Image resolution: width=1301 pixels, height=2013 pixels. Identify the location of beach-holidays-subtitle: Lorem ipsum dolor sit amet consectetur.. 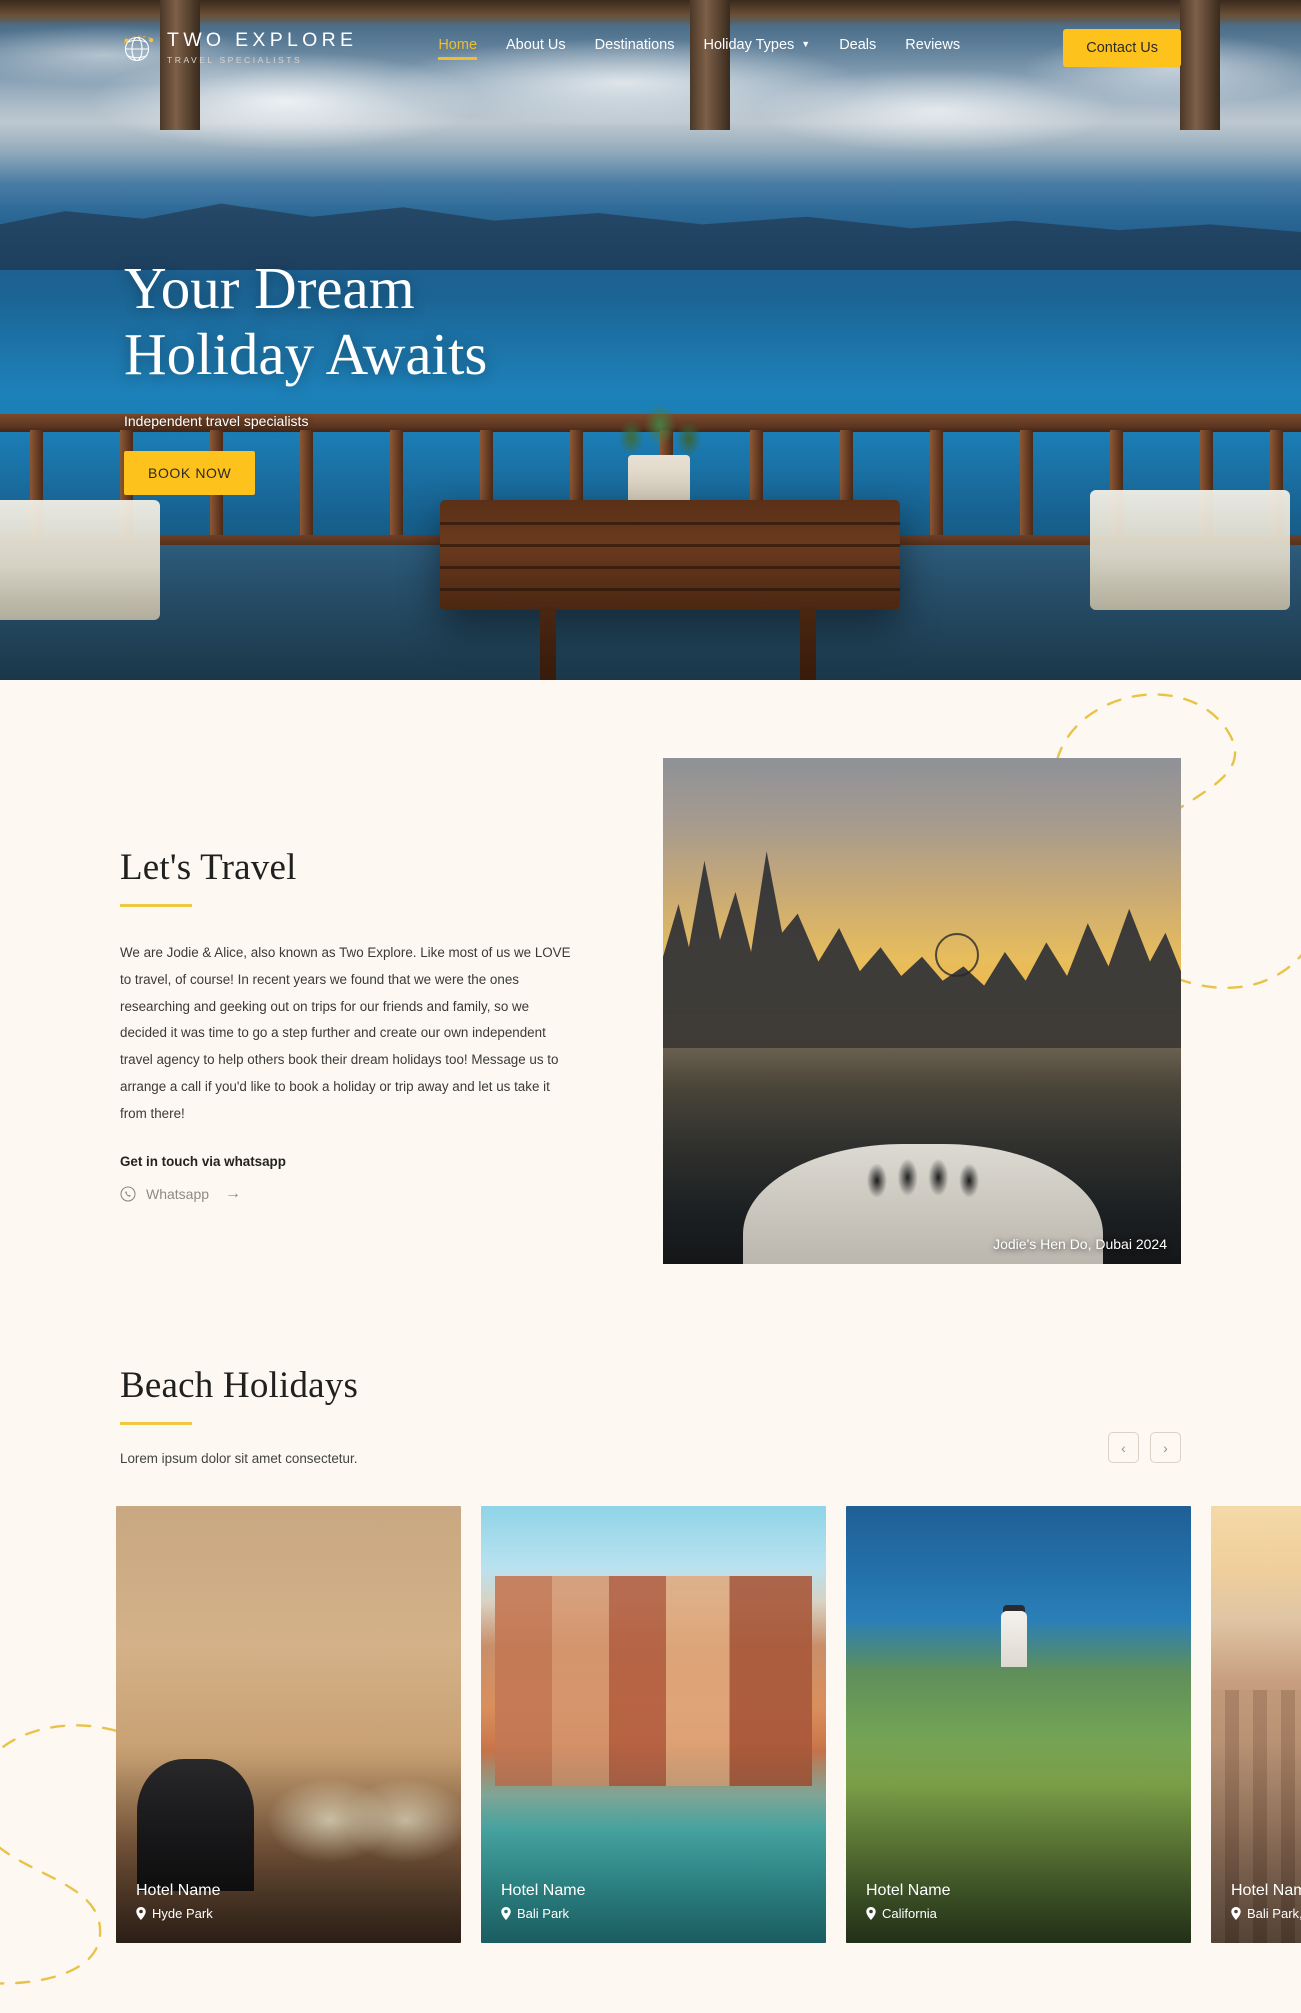
(239, 1458).